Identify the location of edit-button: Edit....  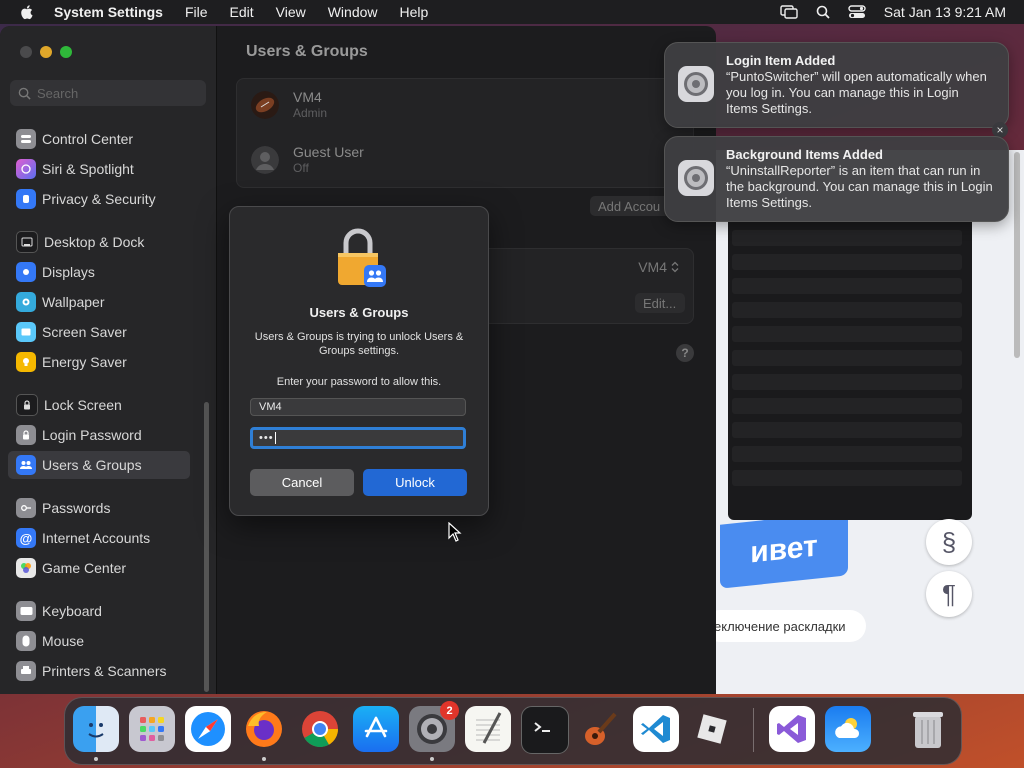
(660, 303).